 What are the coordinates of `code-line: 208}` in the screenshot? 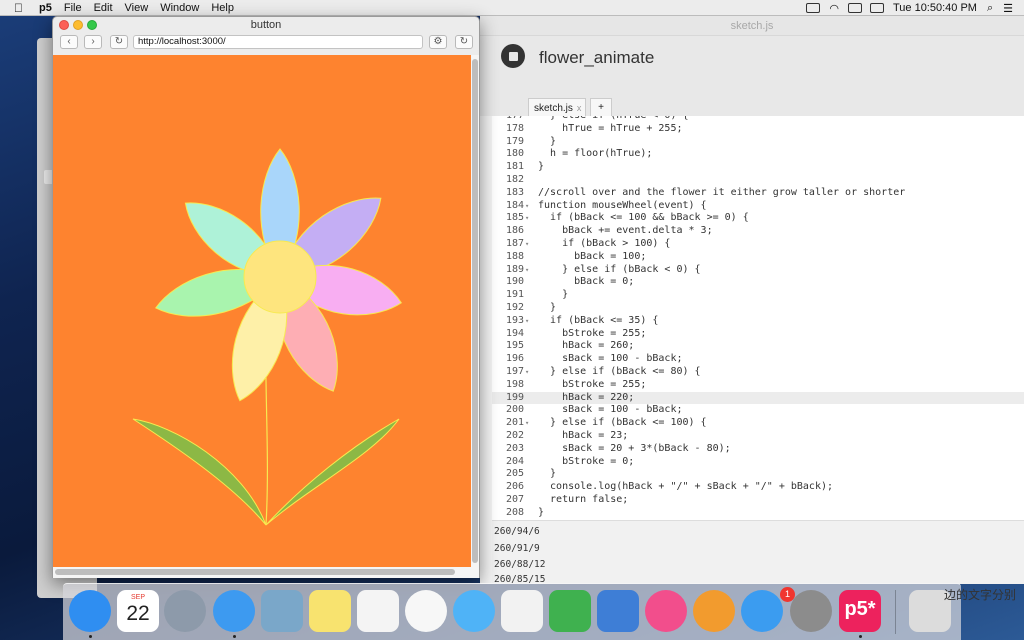 It's located at (758, 513).